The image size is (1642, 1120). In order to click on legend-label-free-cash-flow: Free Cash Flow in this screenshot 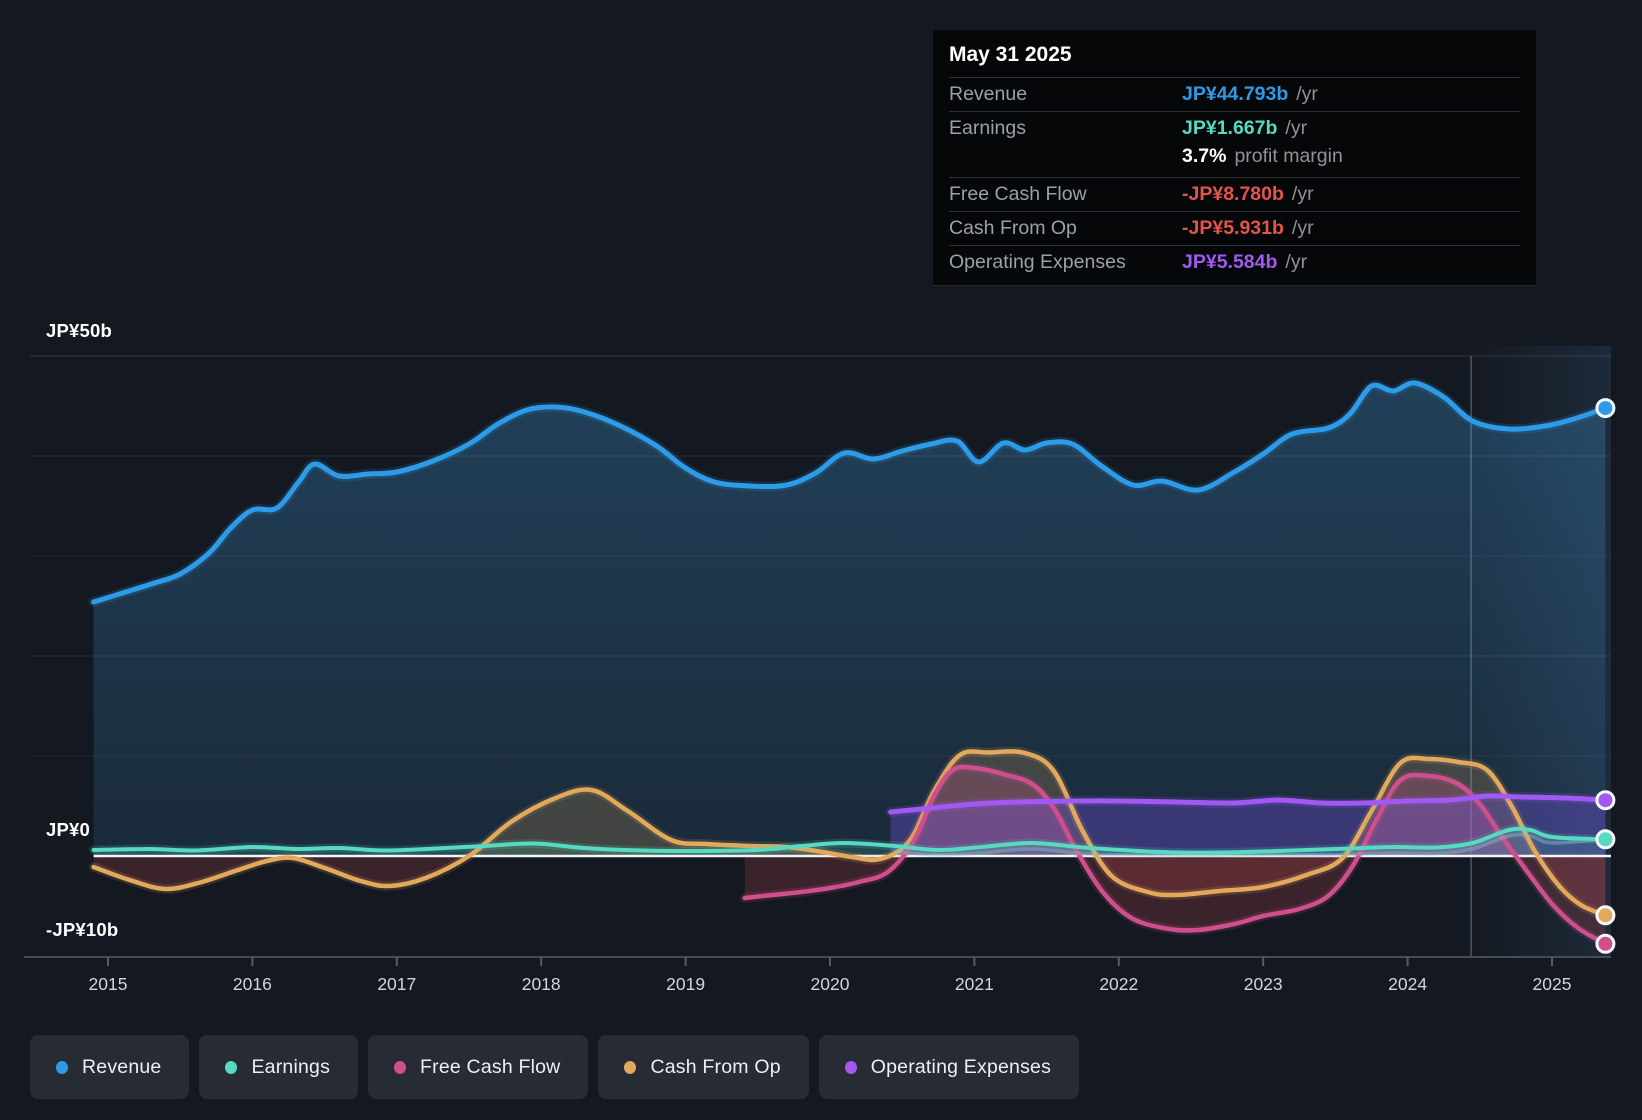, I will do `click(490, 1066)`.